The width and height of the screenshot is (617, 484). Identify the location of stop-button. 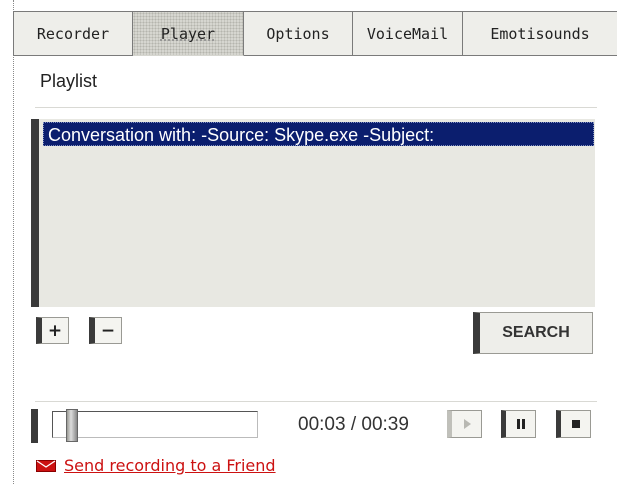
(573, 424).